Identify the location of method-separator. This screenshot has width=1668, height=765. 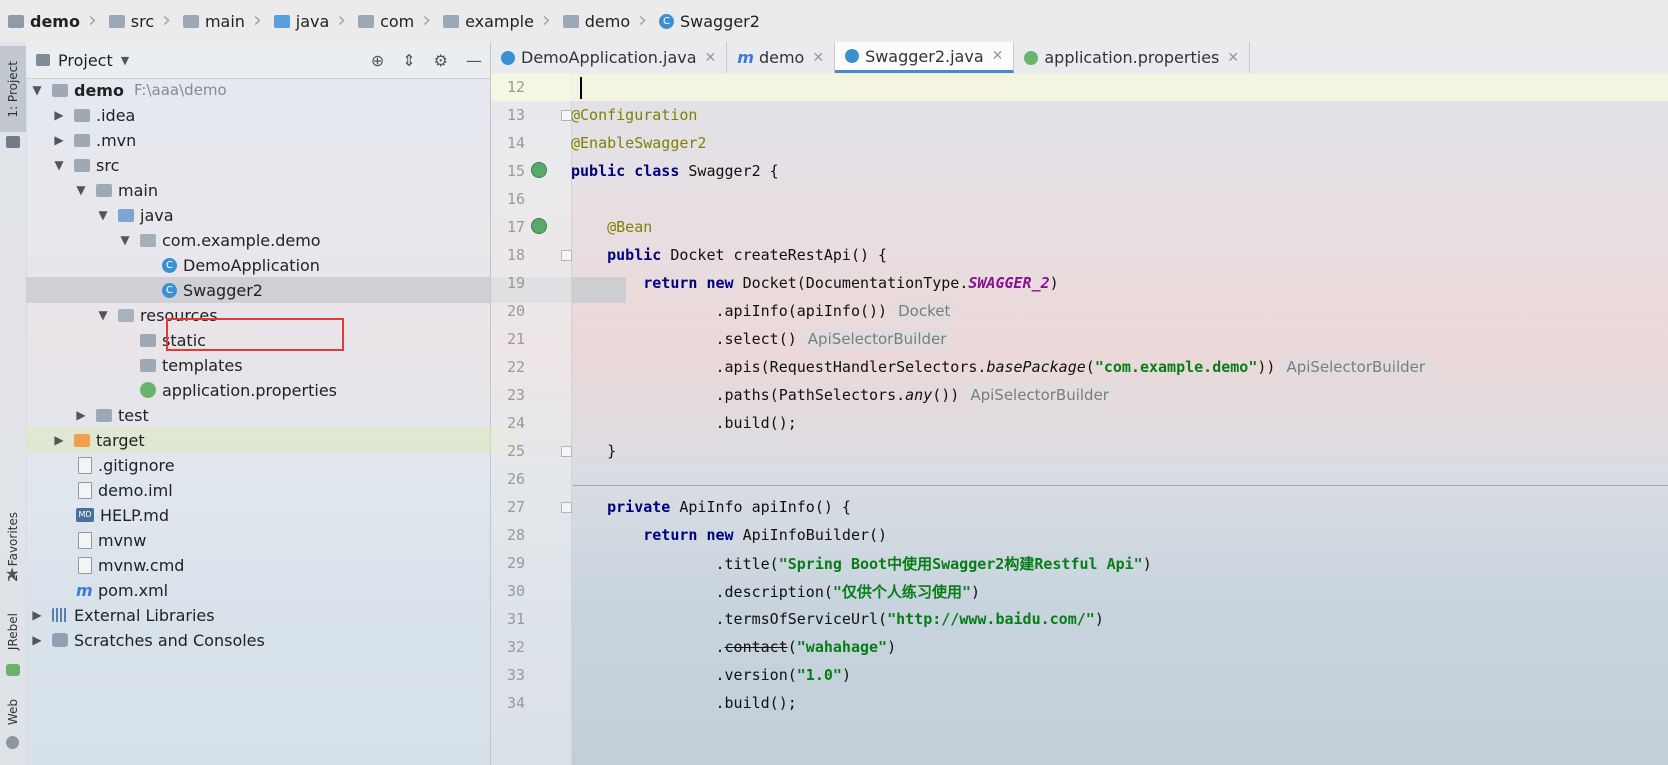
(1120, 485).